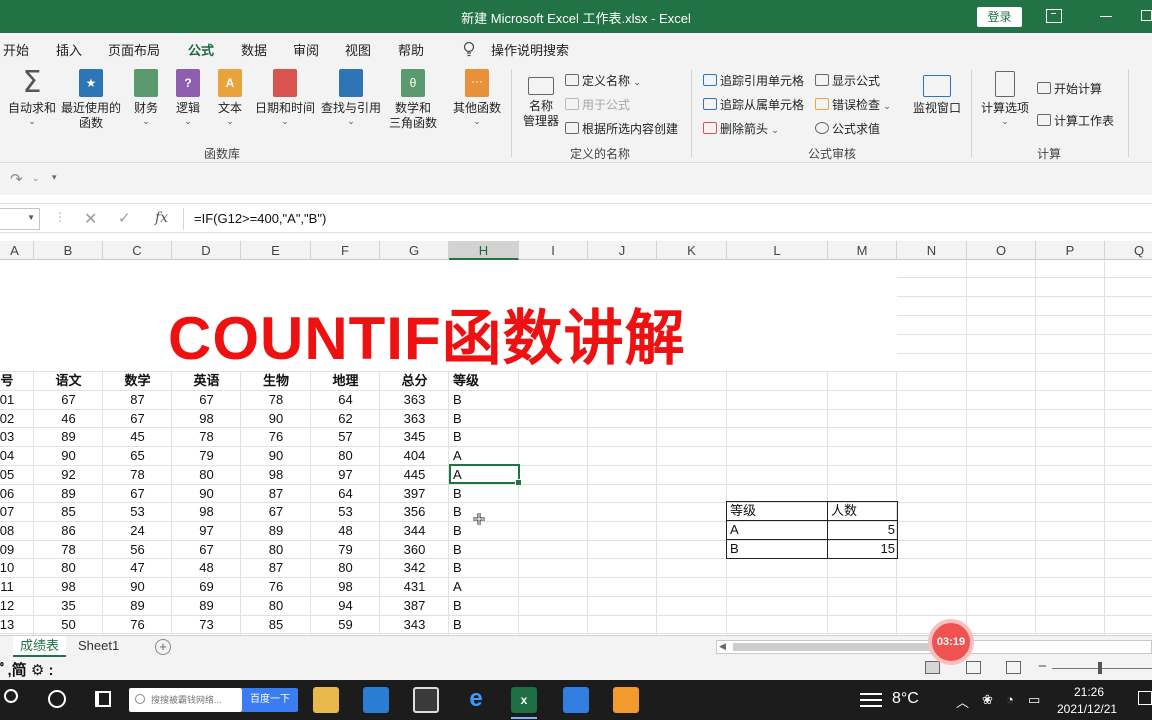 Image resolution: width=1152 pixels, height=720 pixels. Describe the element at coordinates (206, 625) in the screenshot. I see `data-cell: 73` at that location.